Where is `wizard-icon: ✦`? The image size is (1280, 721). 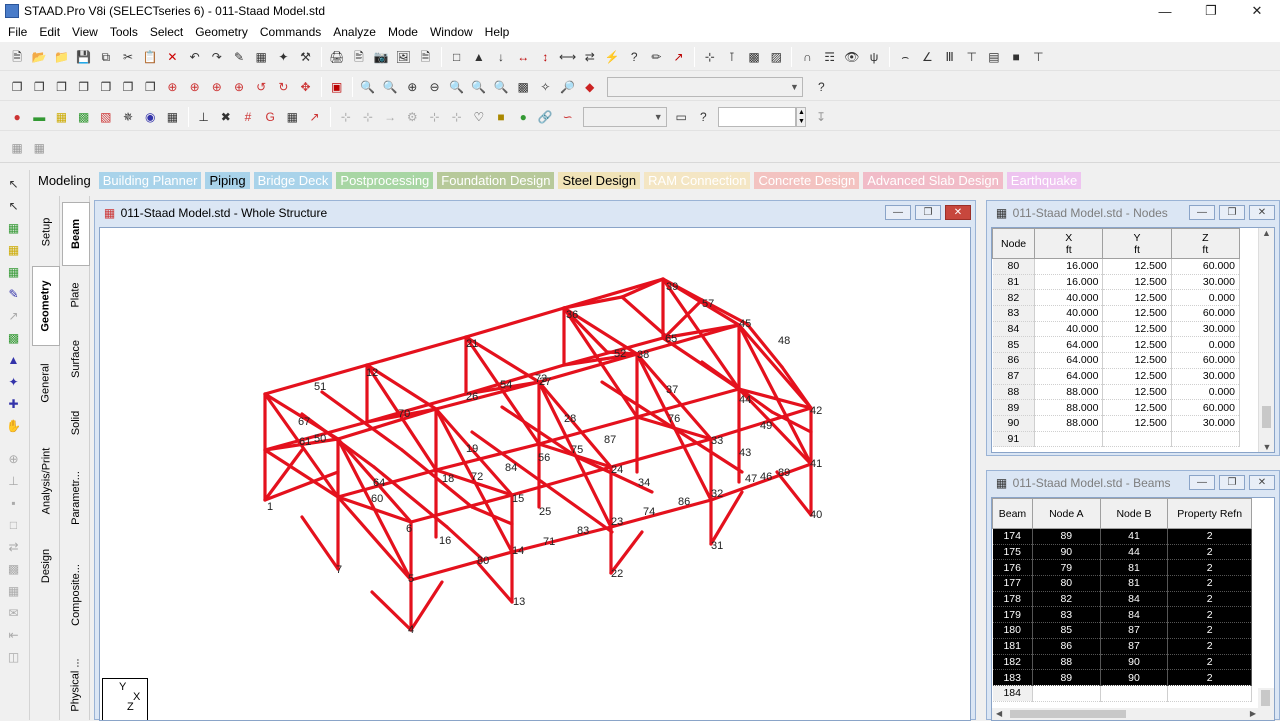 wizard-icon: ✦ is located at coordinates (283, 56).